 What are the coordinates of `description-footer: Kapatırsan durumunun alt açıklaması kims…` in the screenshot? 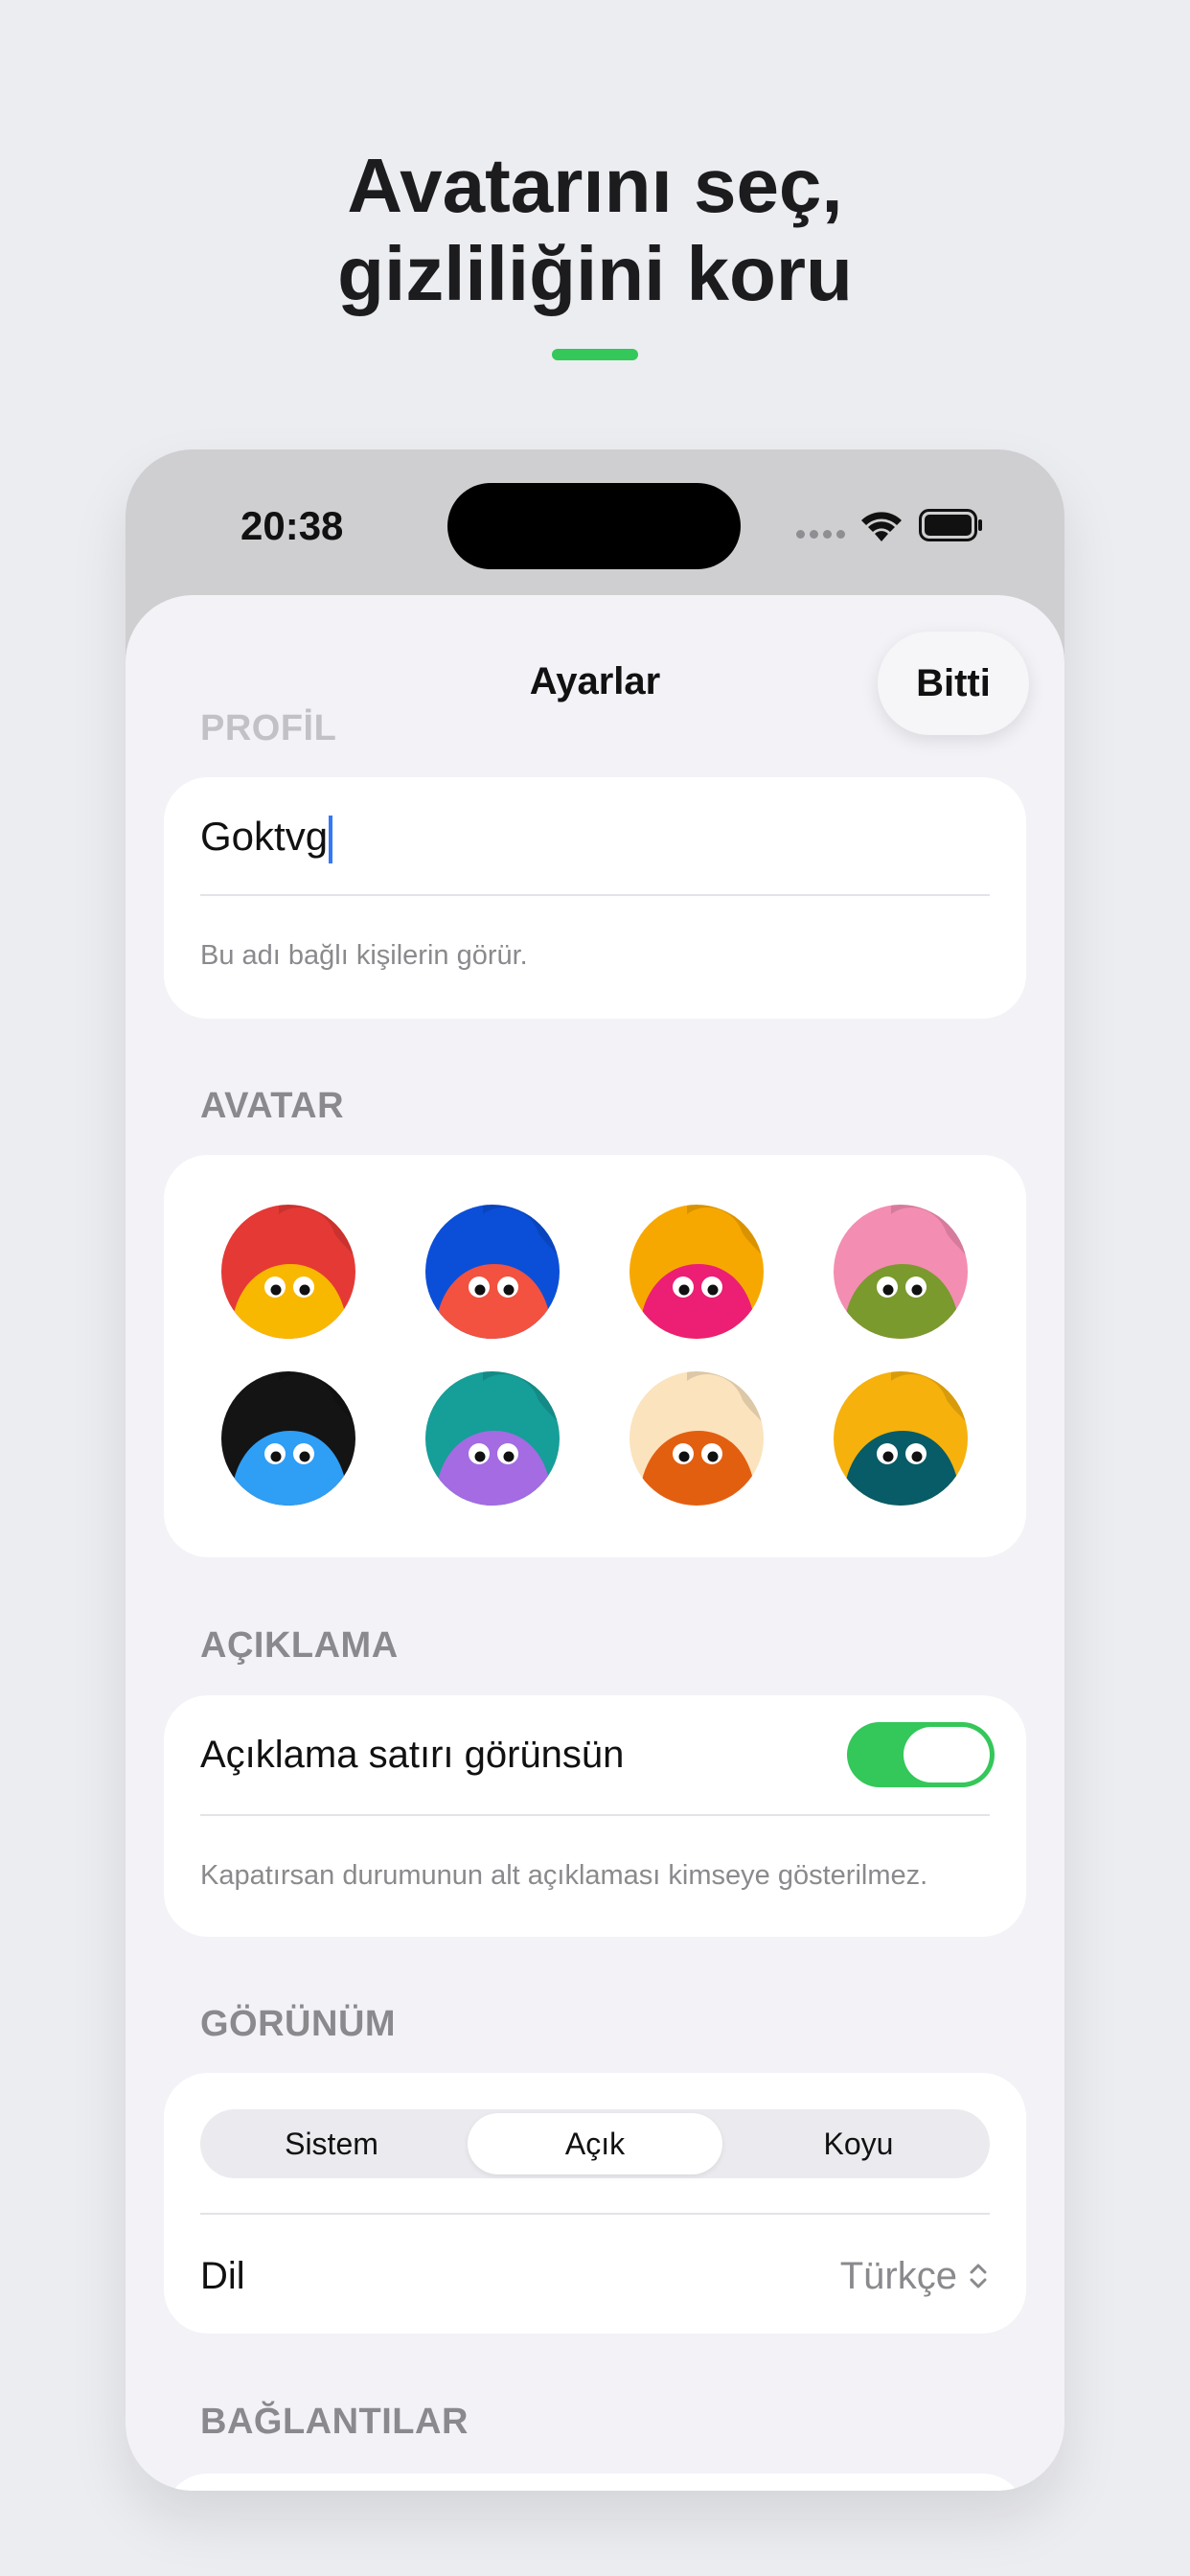 It's located at (564, 1875).